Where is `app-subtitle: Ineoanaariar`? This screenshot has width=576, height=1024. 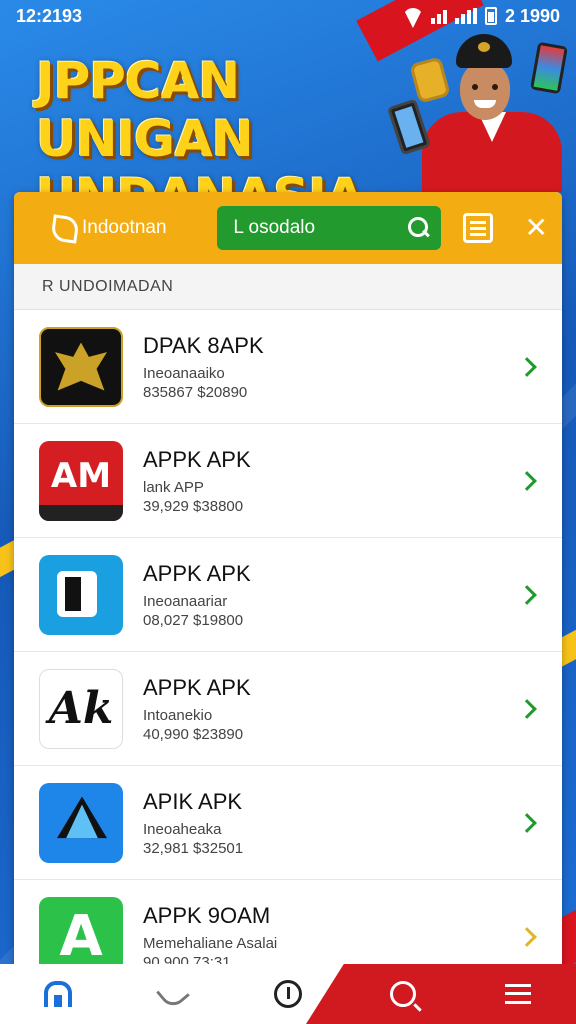
app-subtitle: Ineoanaariar is located at coordinates (185, 601).